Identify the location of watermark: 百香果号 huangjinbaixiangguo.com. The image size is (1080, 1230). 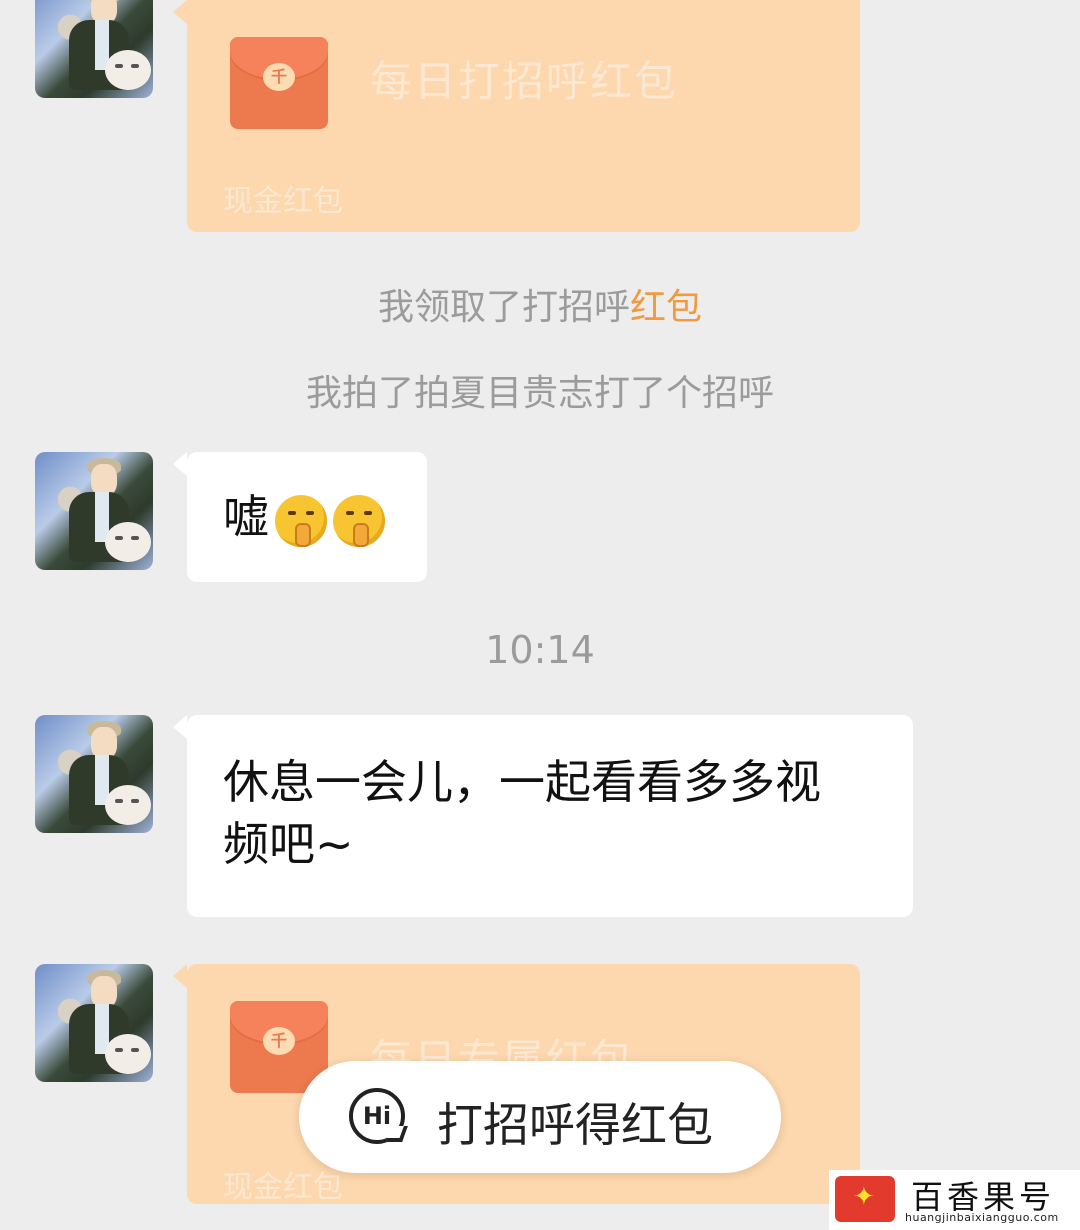
(954, 1200).